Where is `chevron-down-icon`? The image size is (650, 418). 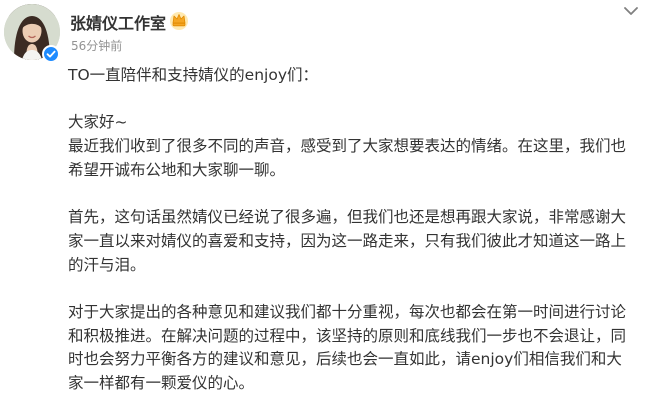
chevron-down-icon is located at coordinates (631, 11).